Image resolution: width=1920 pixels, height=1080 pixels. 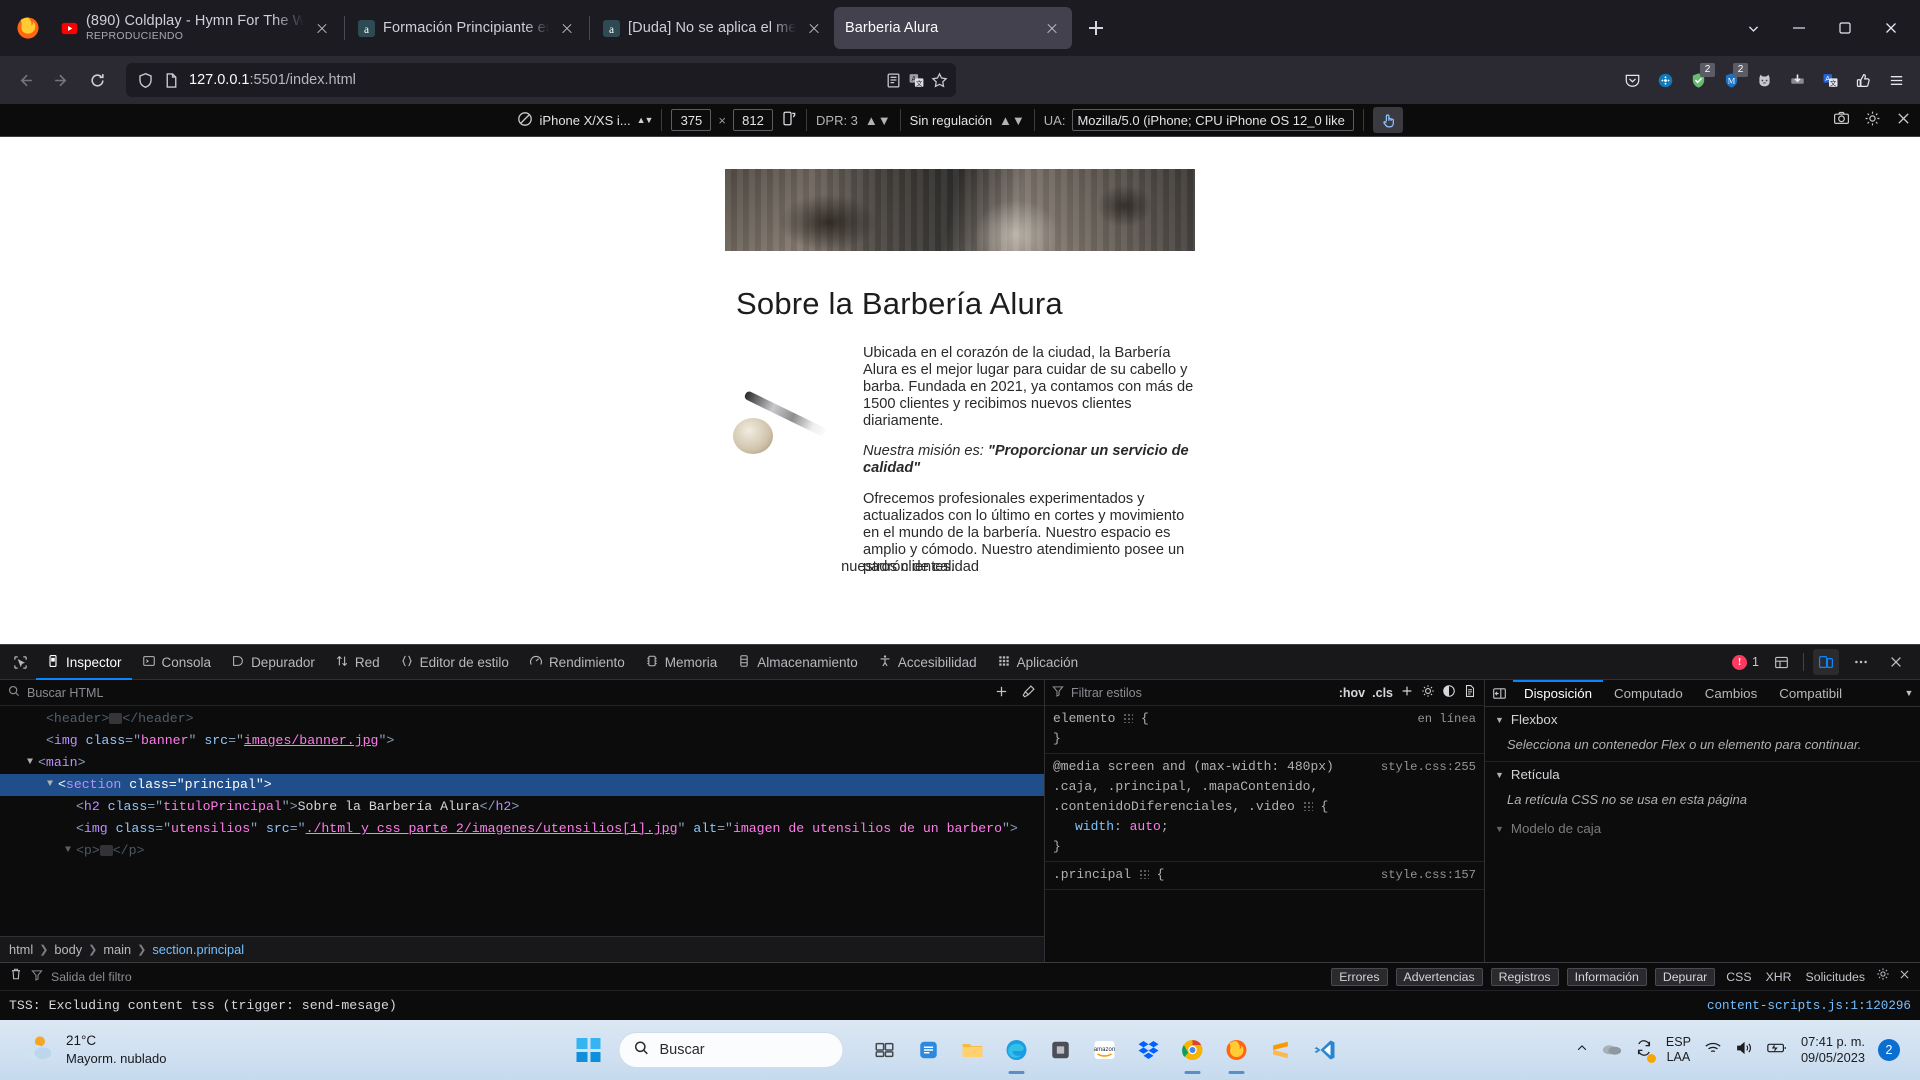 I want to click on console-settings-gear-icon, so click(x=1883, y=976).